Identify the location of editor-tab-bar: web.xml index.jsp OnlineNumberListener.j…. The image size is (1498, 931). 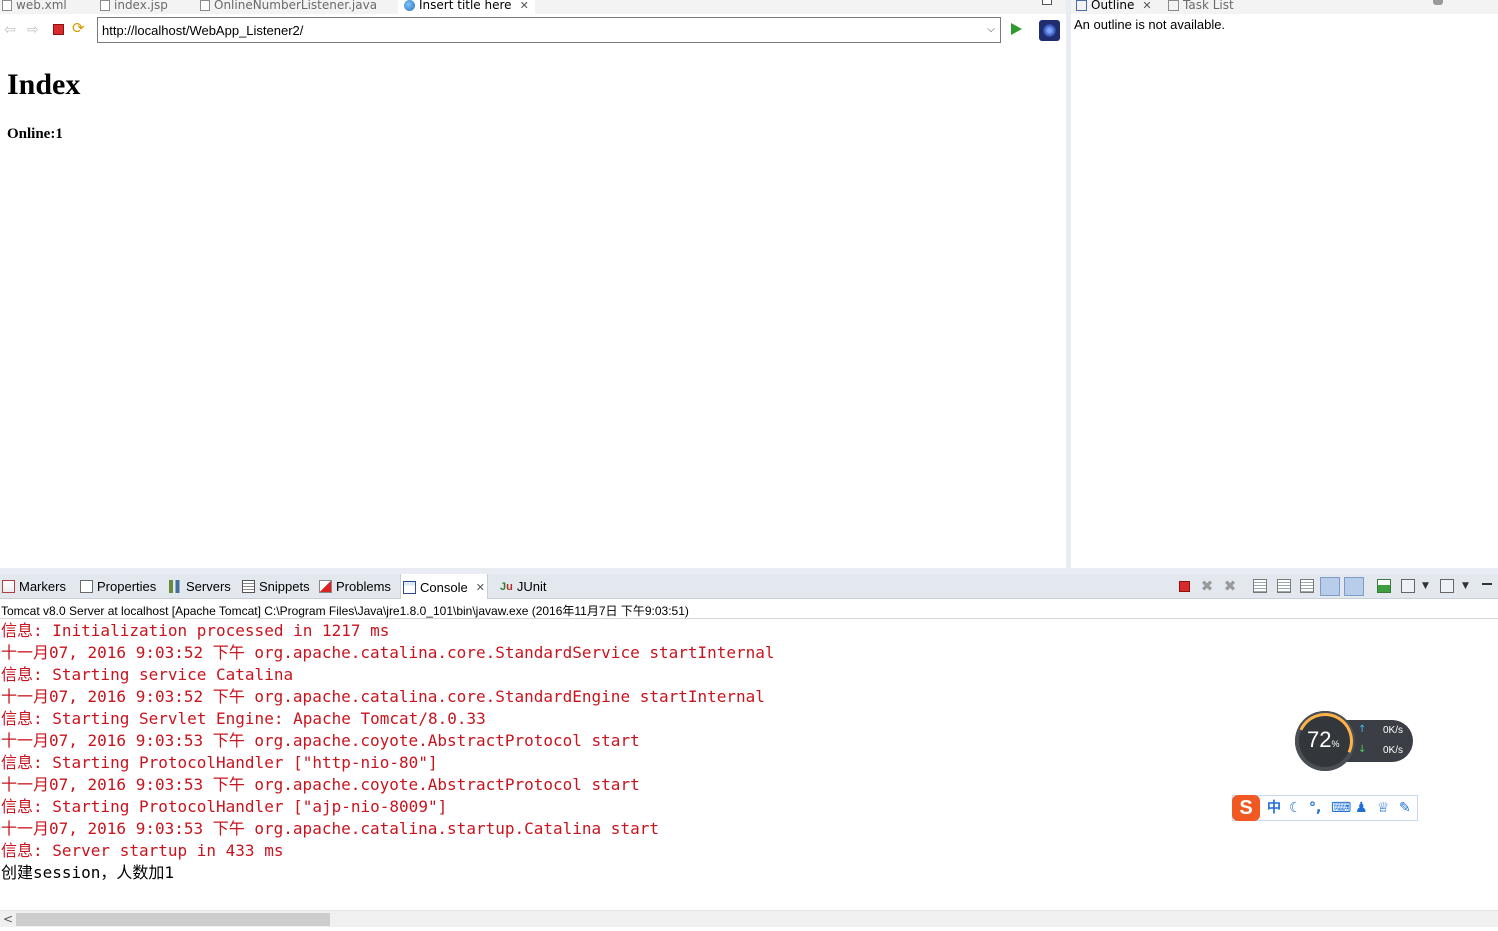
(533, 7).